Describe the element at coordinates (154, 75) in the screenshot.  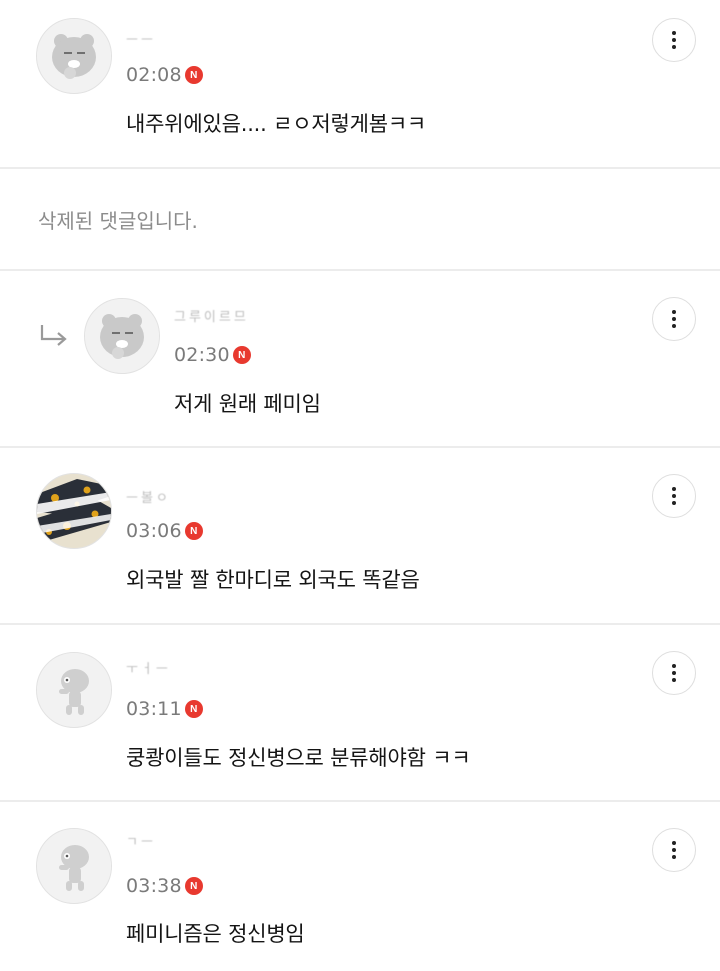
I see `comment-time: 02:08` at that location.